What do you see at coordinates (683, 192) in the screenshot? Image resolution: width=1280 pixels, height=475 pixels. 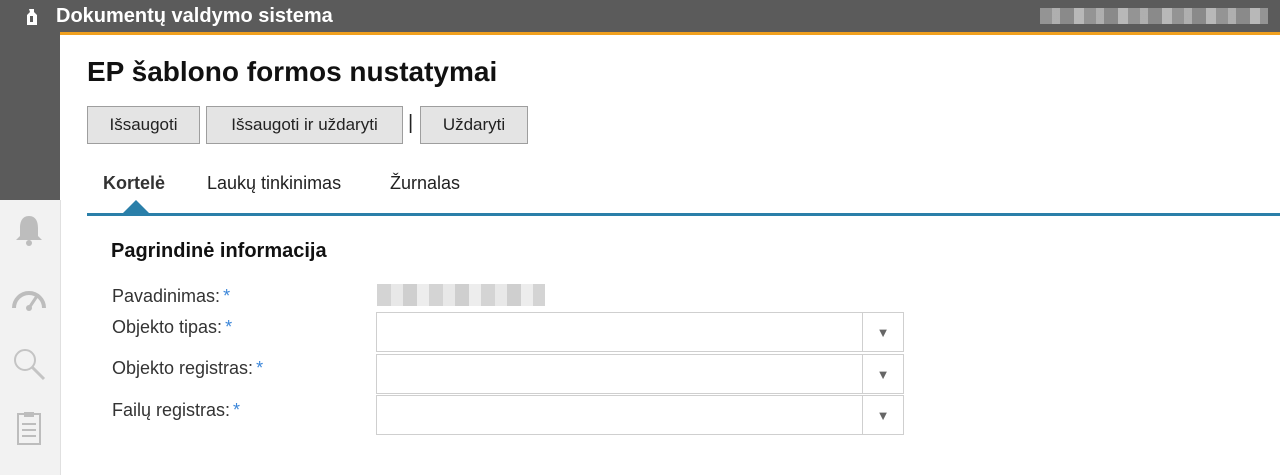 I see `tab-bar: Kortelė Laukų tinkinimas Žurnalas` at bounding box center [683, 192].